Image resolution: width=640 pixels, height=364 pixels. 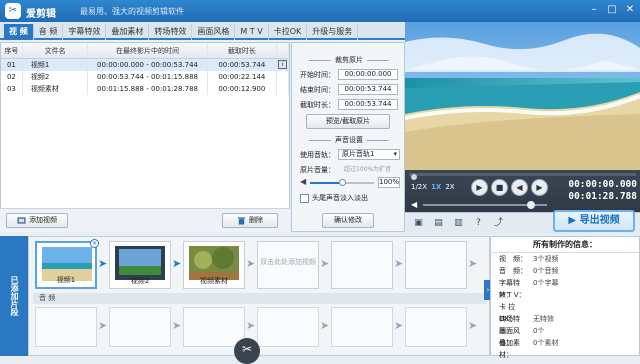 I want to click on screenshot-icon: ▣, so click(x=418, y=223).